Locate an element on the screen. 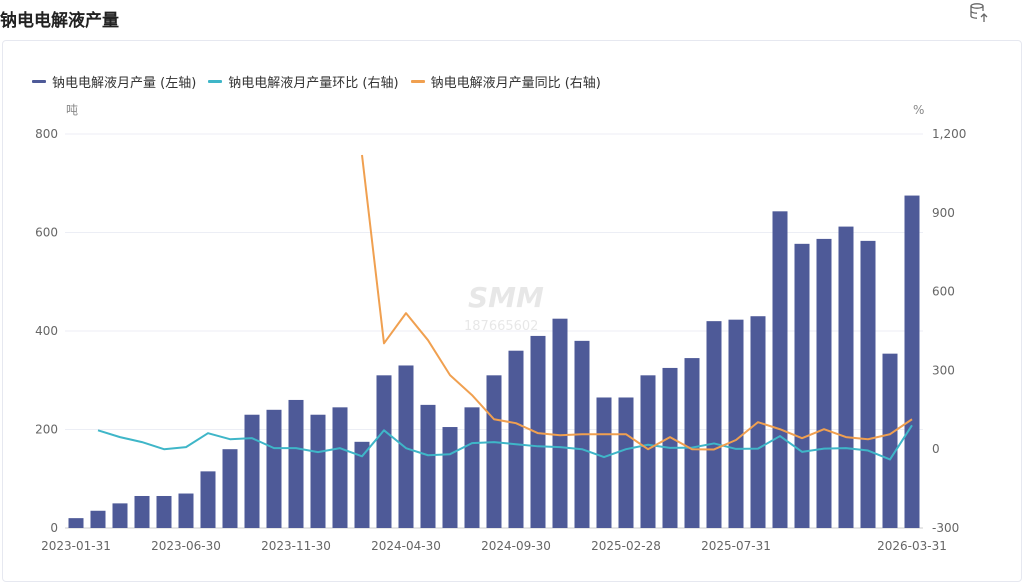 The height and width of the screenshot is (582, 1024). x-axis-tick-label: 2023-06-30 is located at coordinates (186, 546).